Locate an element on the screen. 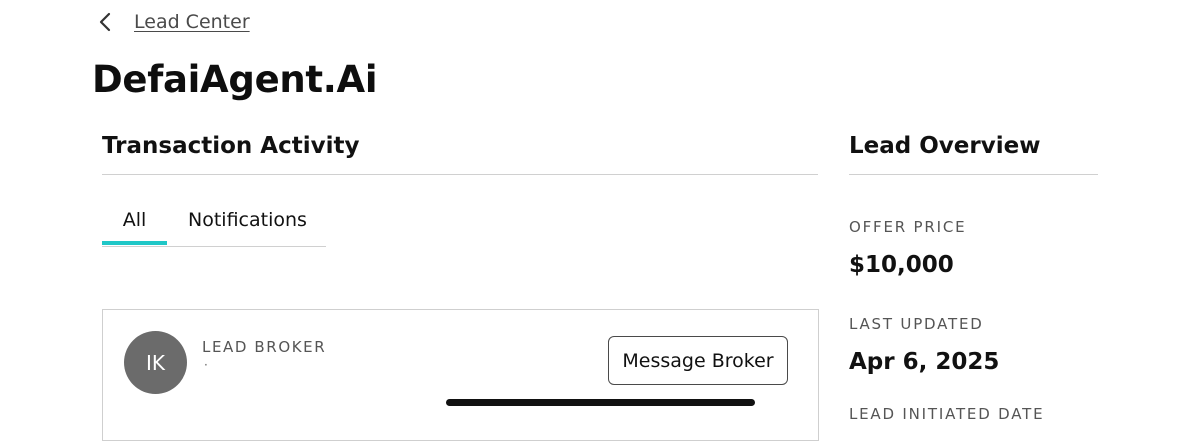 Image resolution: width=1200 pixels, height=441 pixels. lead-broker-label: LEAD BROKER is located at coordinates (264, 347).